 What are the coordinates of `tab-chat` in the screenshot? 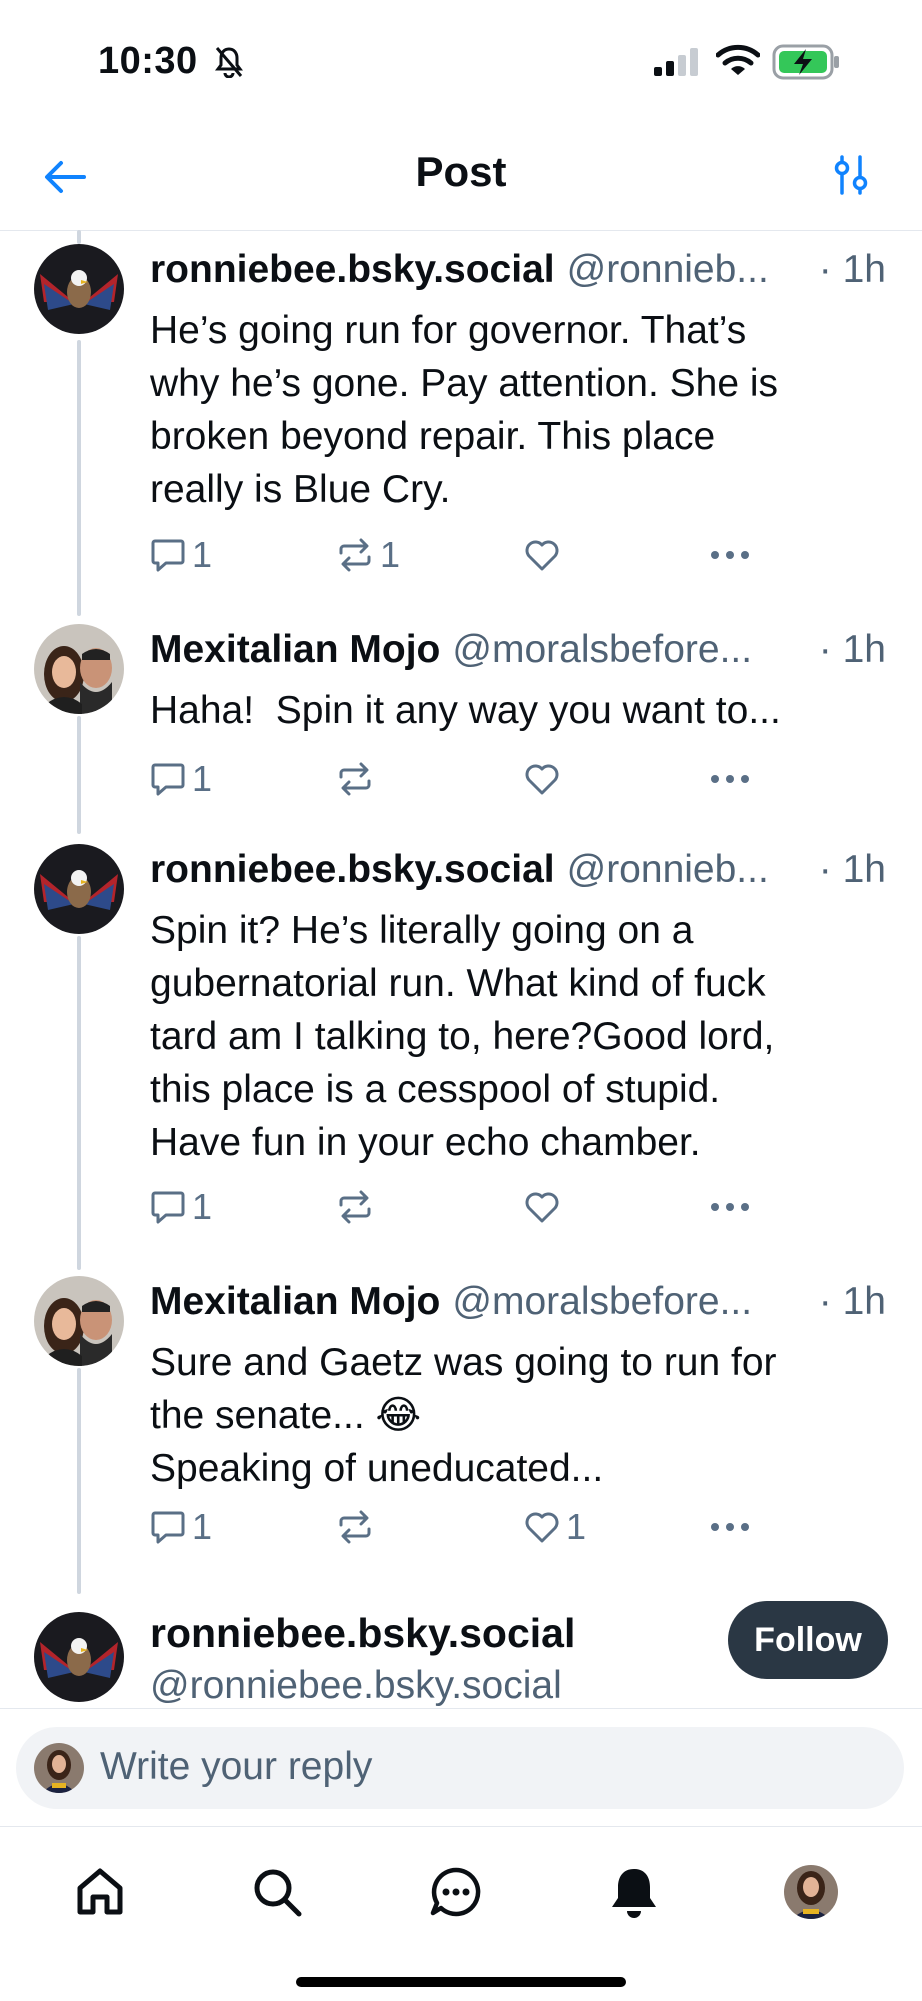 It's located at (456, 1892).